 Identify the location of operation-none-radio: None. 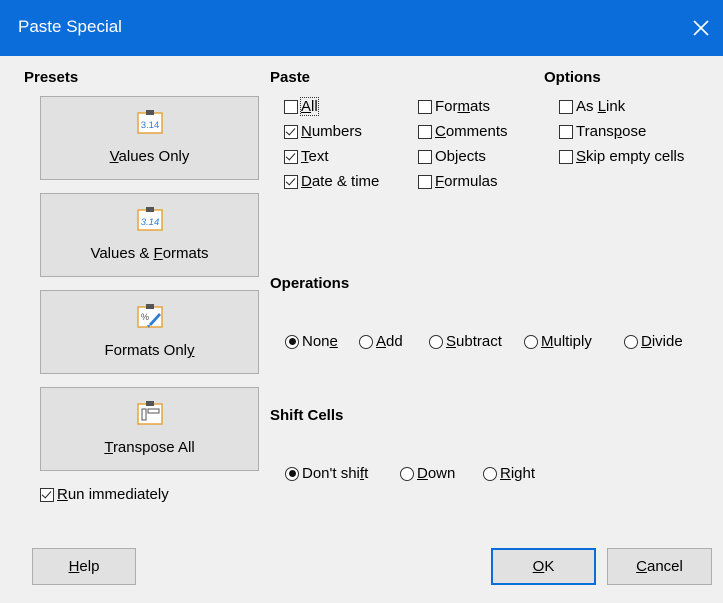
(311, 341).